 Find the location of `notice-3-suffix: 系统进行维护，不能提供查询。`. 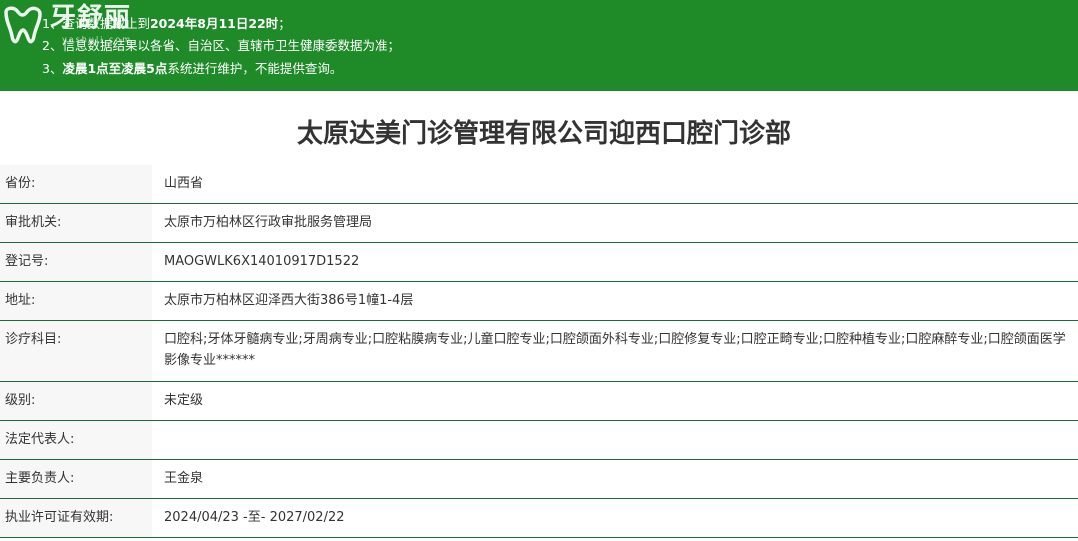

notice-3-suffix: 系统进行维护，不能提供查询。 is located at coordinates (255, 68).